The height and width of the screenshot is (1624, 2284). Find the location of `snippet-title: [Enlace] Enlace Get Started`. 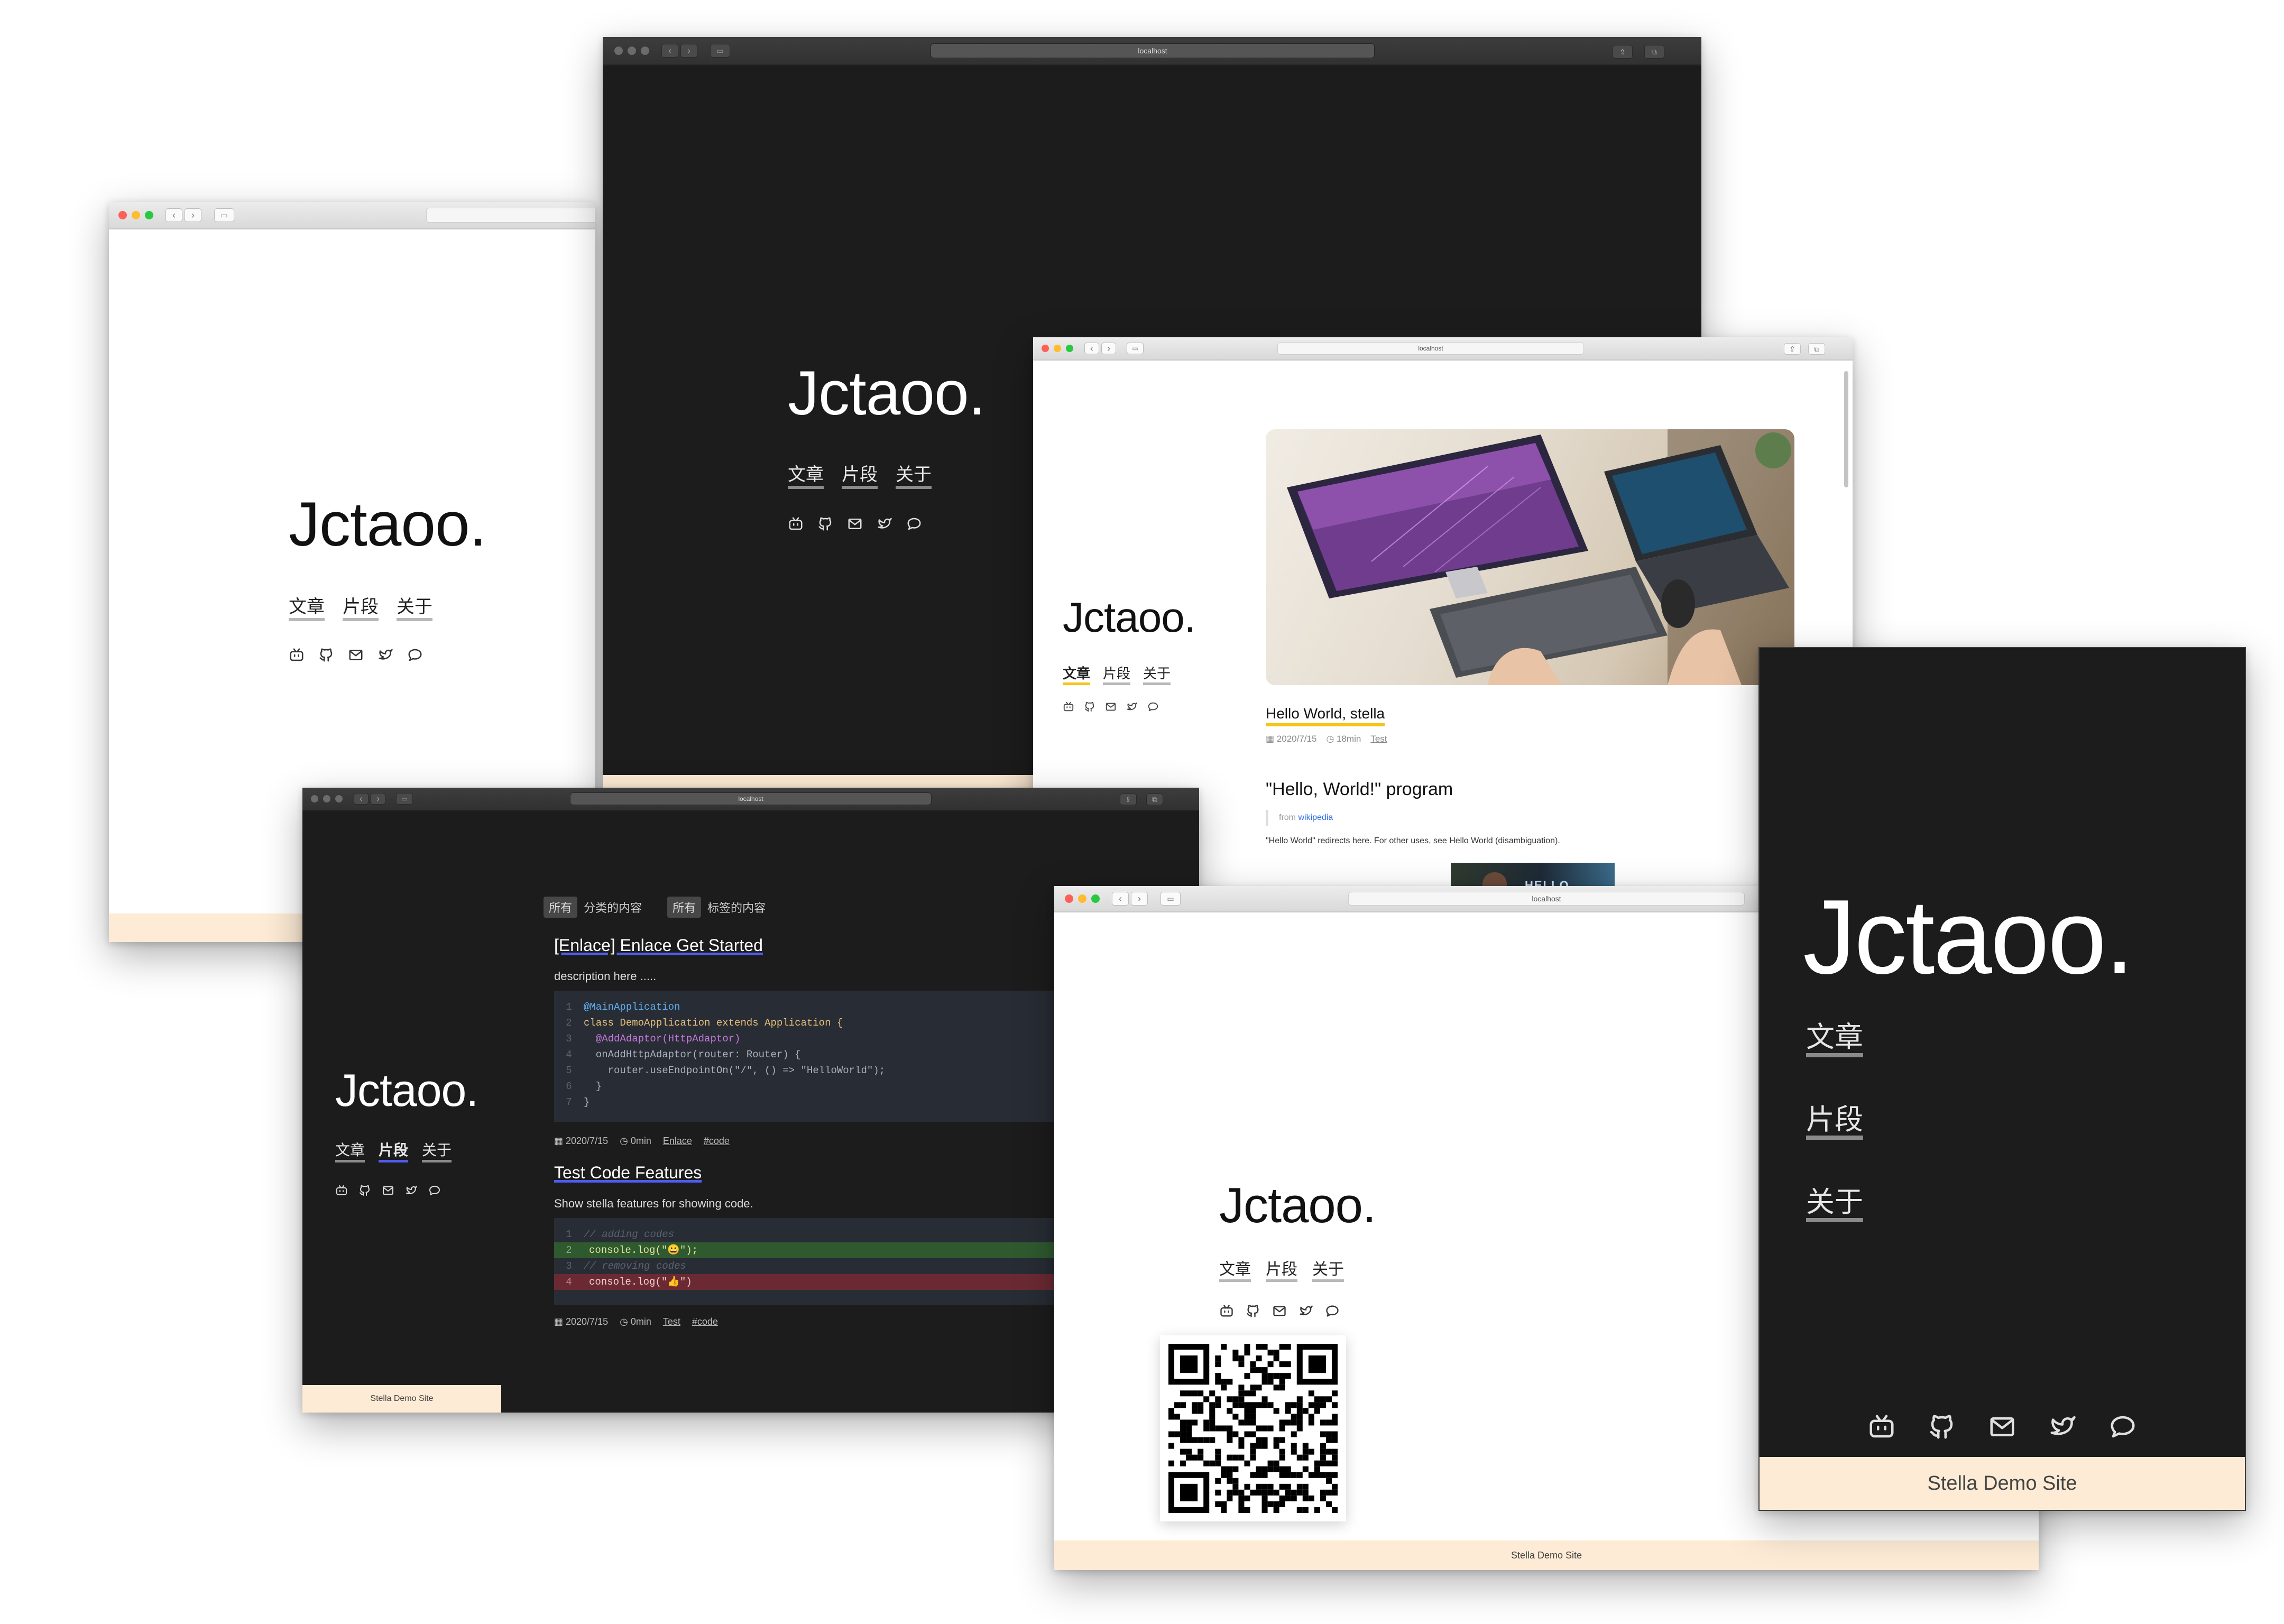

snippet-title: [Enlace] Enlace Get Started is located at coordinates (658, 945).